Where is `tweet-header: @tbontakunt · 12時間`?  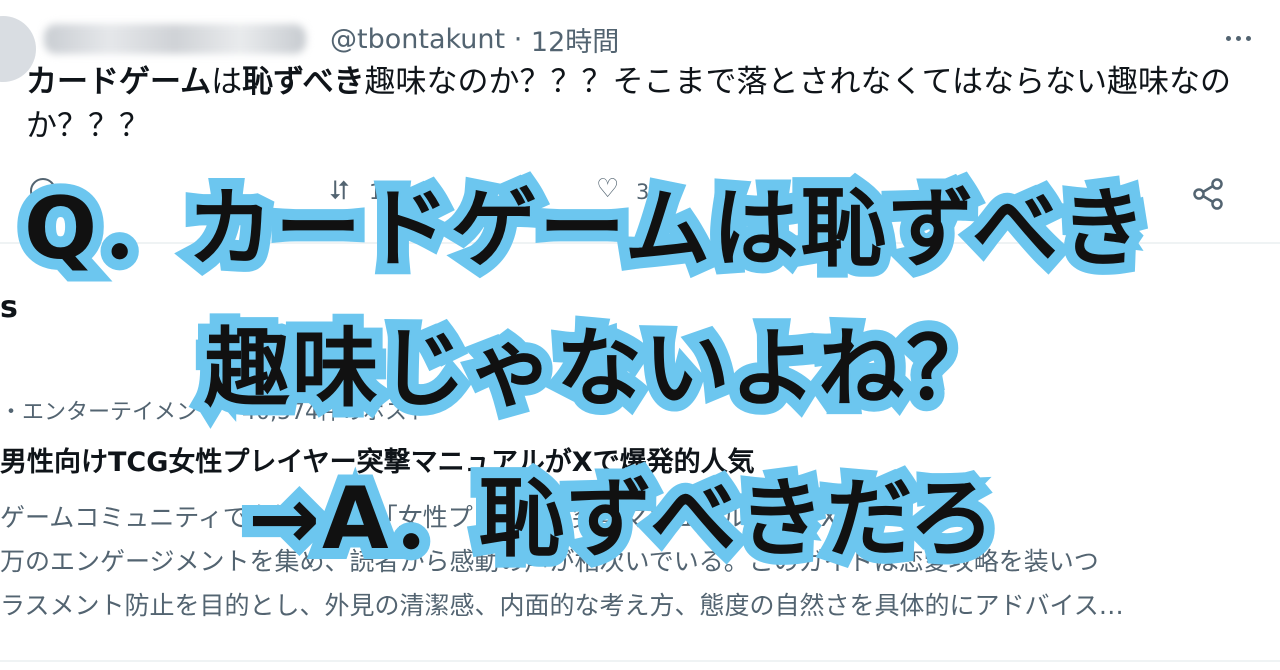 tweet-header: @tbontakunt · 12時間 is located at coordinates (474, 39).